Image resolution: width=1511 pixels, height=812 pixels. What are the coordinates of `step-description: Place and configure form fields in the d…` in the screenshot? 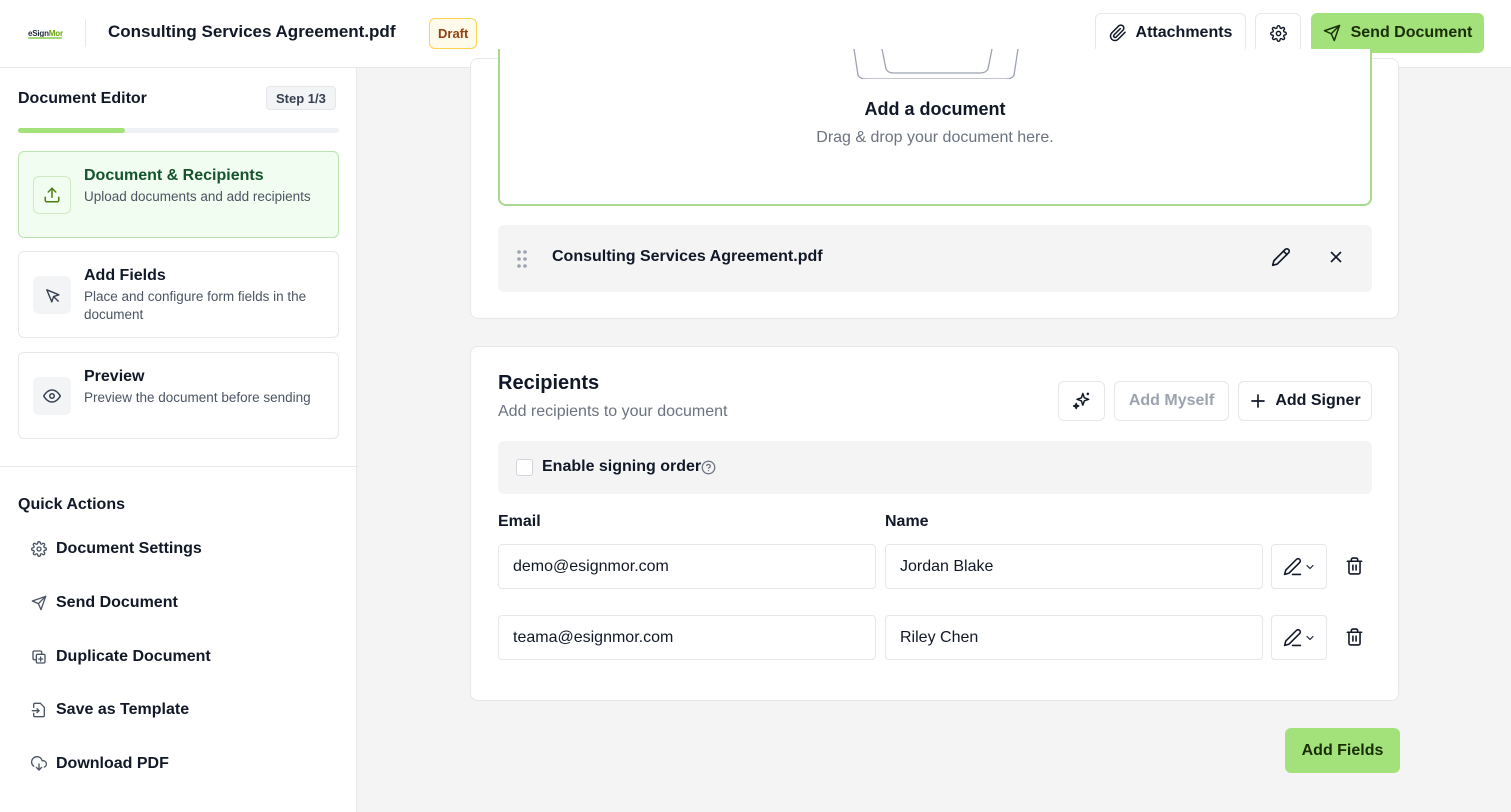 It's located at (195, 305).